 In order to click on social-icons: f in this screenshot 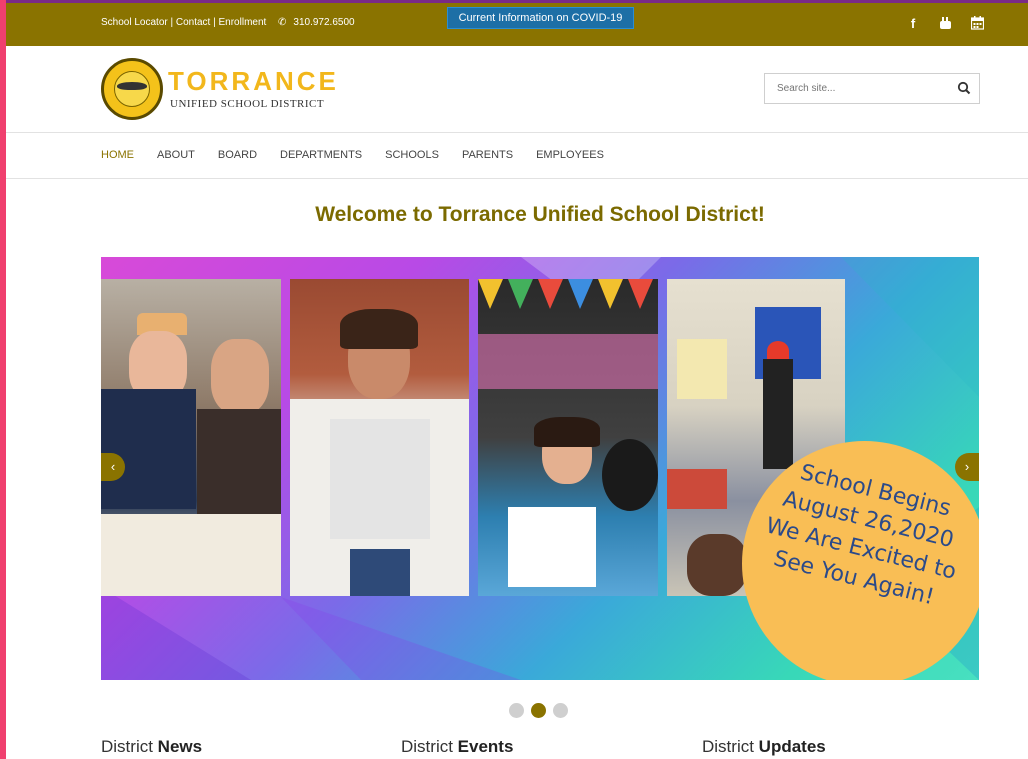, I will do `click(945, 24)`.